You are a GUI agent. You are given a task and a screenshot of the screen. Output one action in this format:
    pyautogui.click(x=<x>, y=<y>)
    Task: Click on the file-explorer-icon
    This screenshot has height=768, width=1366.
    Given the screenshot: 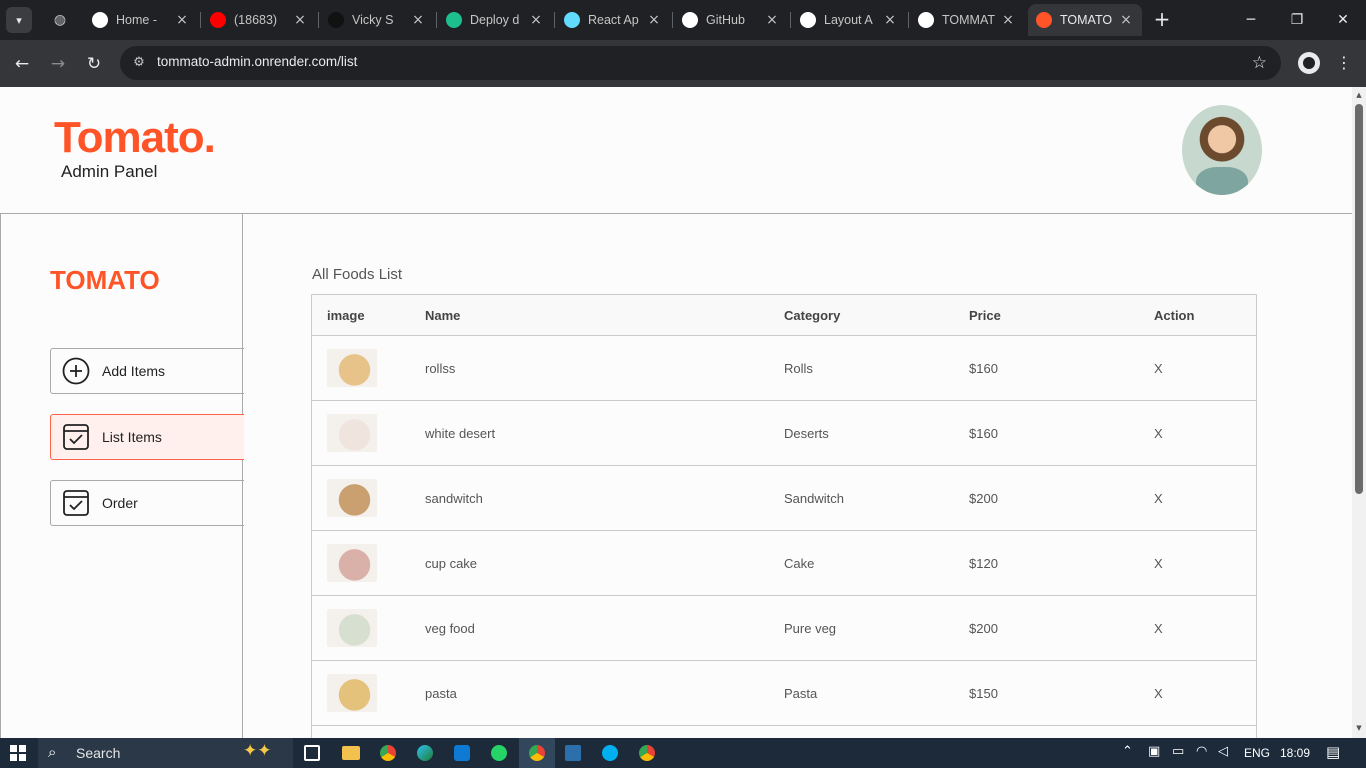 What is the action you would take?
    pyautogui.click(x=351, y=753)
    